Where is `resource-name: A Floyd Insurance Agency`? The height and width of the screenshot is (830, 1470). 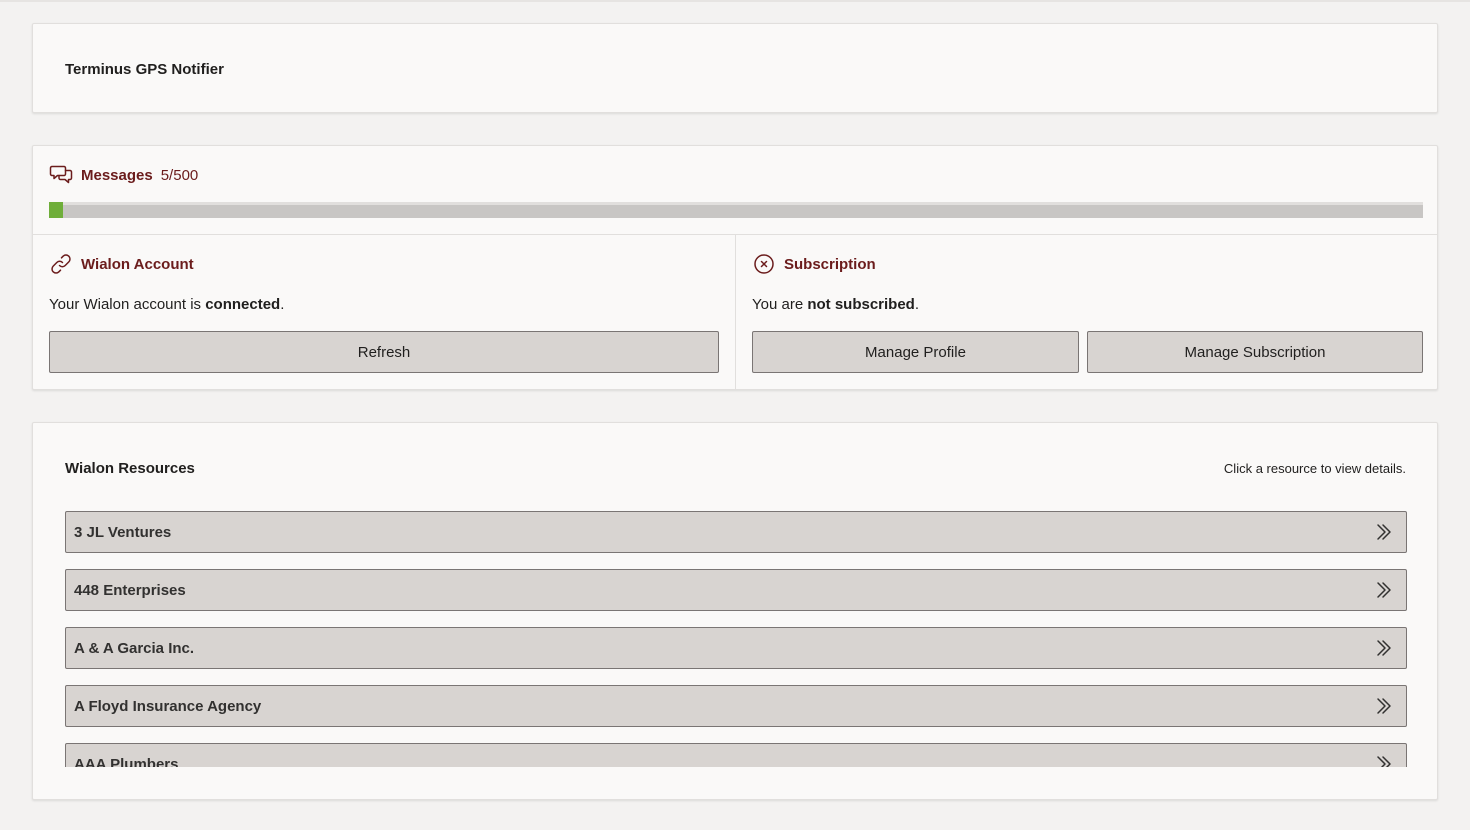 resource-name: A Floyd Insurance Agency is located at coordinates (168, 706).